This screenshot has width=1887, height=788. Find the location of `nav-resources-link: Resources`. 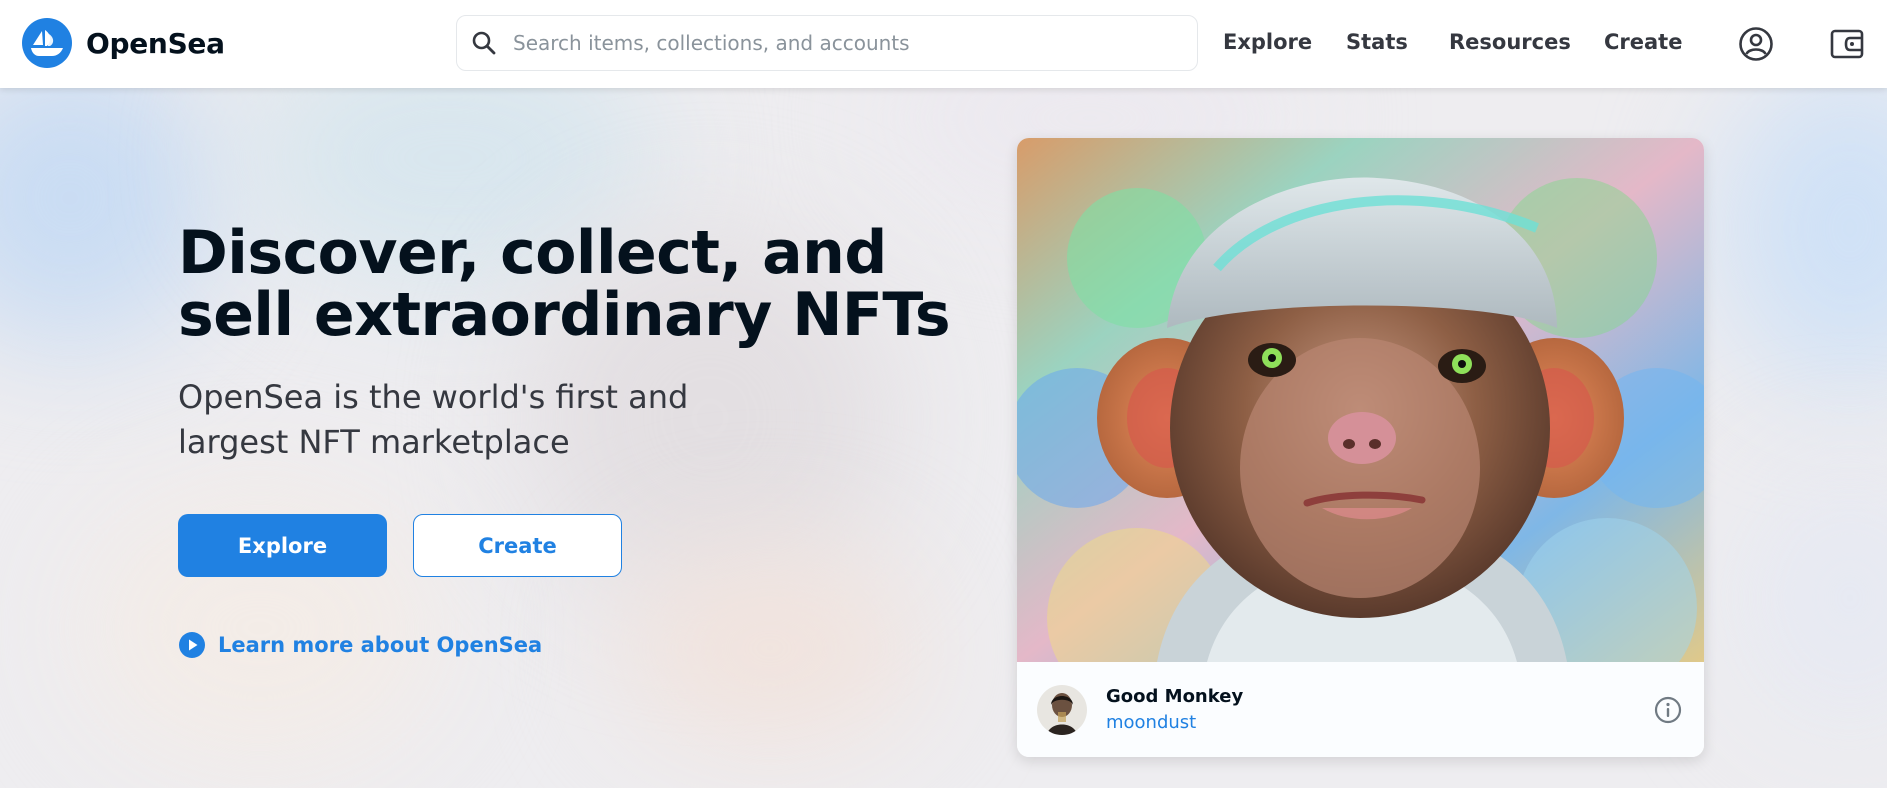

nav-resources-link: Resources is located at coordinates (1510, 42).